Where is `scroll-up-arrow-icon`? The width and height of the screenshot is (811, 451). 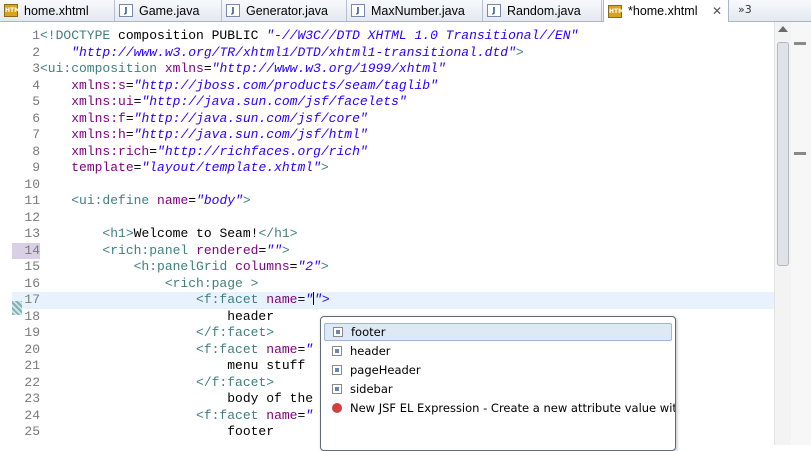
scroll-up-arrow-icon is located at coordinates (783, 29).